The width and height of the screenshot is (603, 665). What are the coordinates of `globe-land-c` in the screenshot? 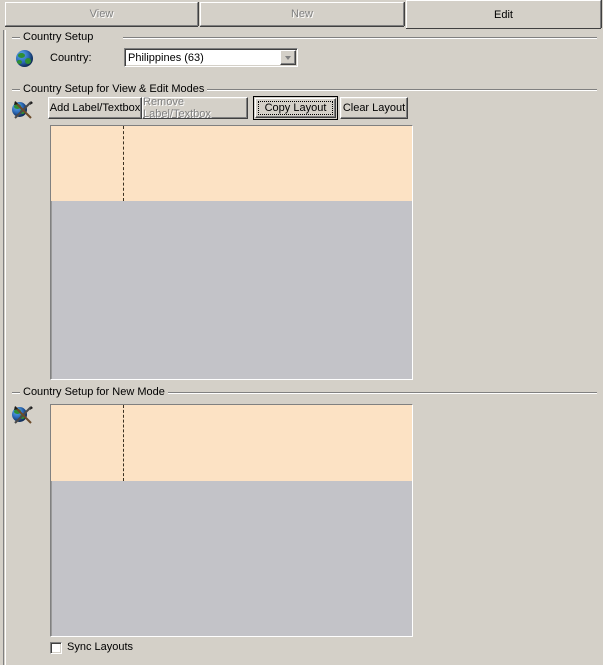 It's located at (19, 62).